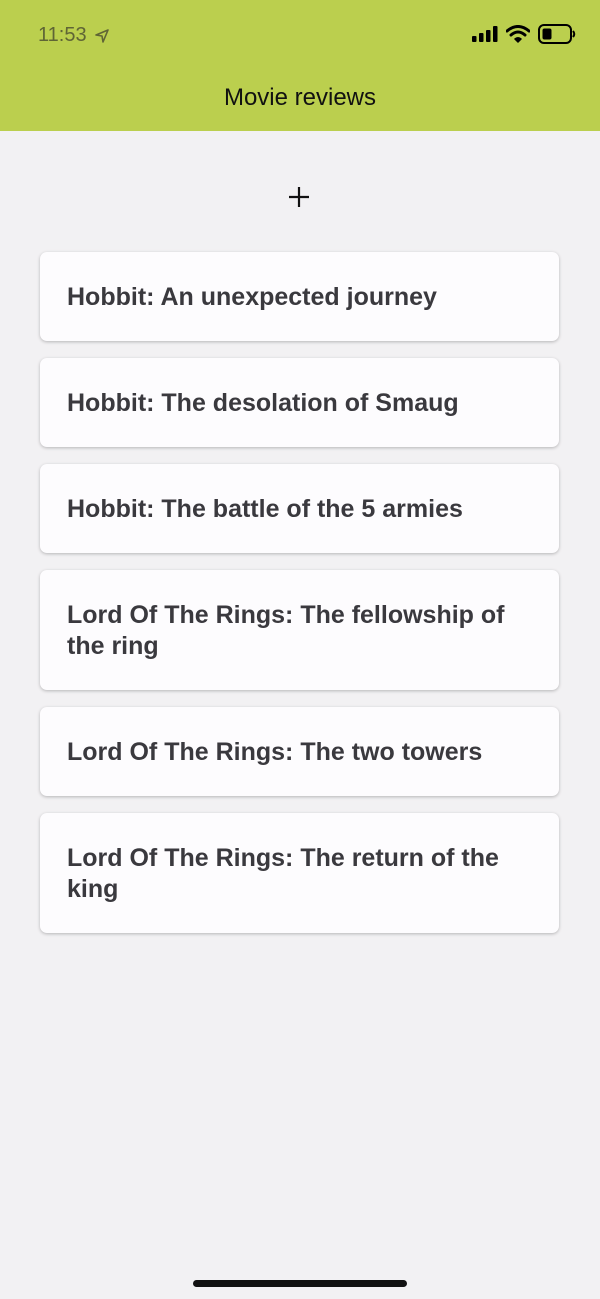 Image resolution: width=600 pixels, height=1299 pixels. Describe the element at coordinates (300, 1283) in the screenshot. I see `home-indicator` at that location.